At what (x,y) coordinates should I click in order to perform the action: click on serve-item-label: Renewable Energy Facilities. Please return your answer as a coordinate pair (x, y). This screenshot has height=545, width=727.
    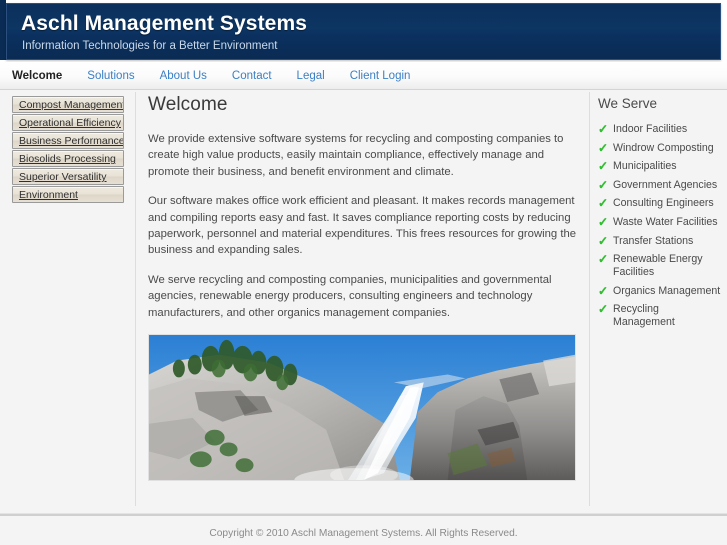
    Looking at the image, I should click on (658, 266).